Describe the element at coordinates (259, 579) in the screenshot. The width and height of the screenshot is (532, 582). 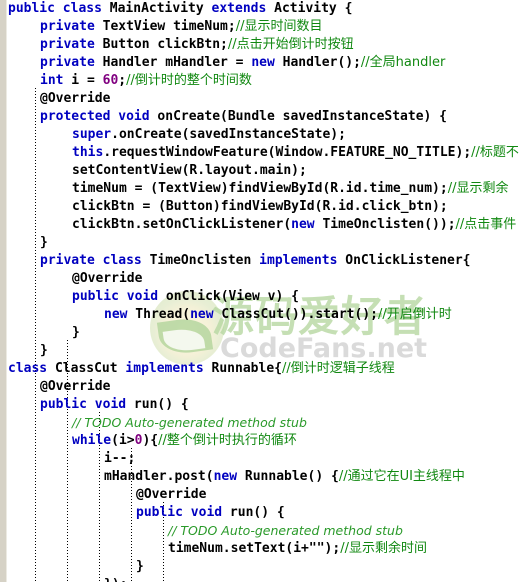
I see `code-line: });` at that location.